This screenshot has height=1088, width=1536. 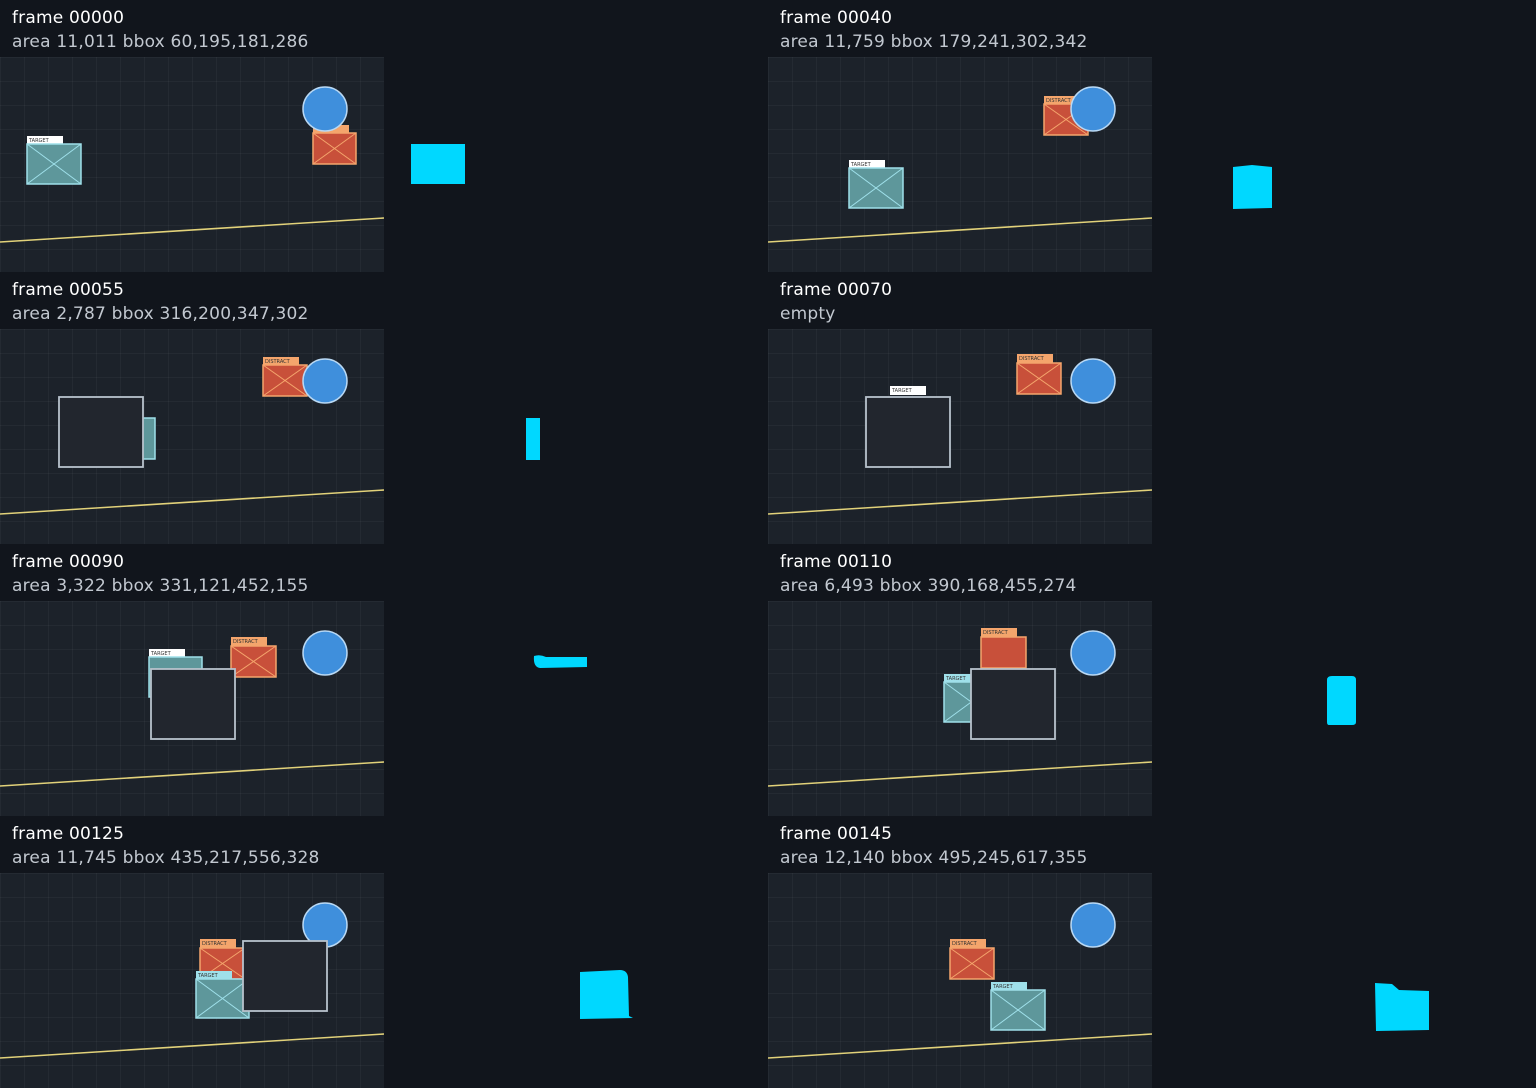 I want to click on frame-info: area 2,787 bbox 316,200,347,302, so click(x=160, y=314).